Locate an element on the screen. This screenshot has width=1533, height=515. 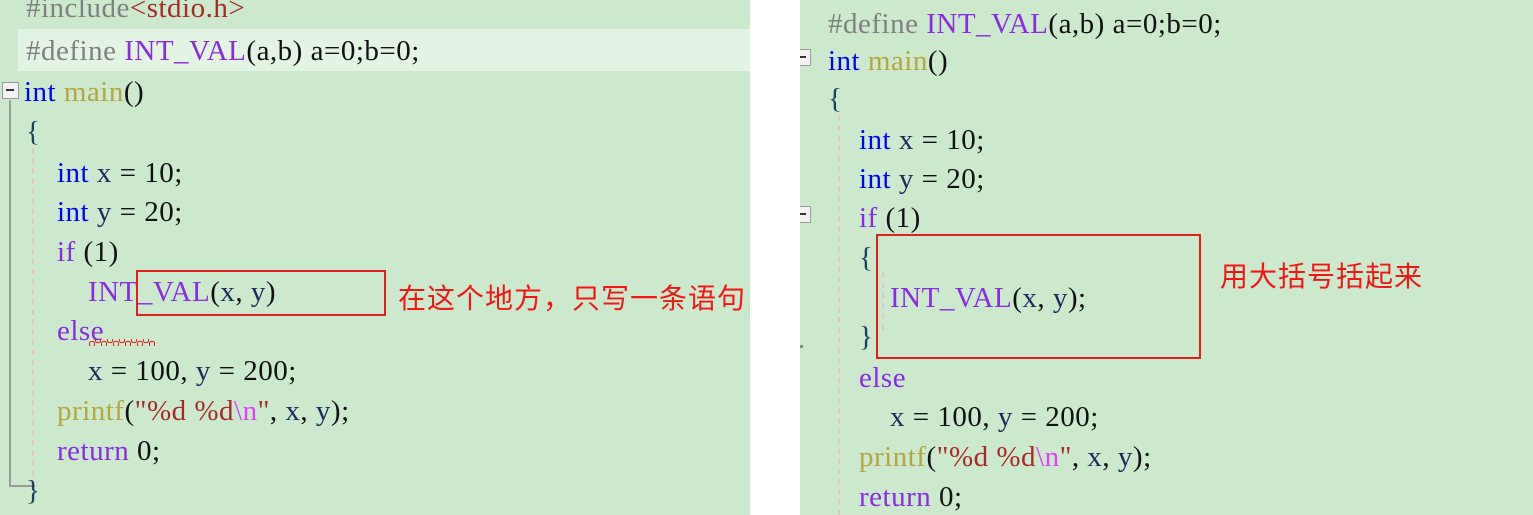
annotation-label-single-statement: 在这个地方，只写一条语句 is located at coordinates (572, 299).